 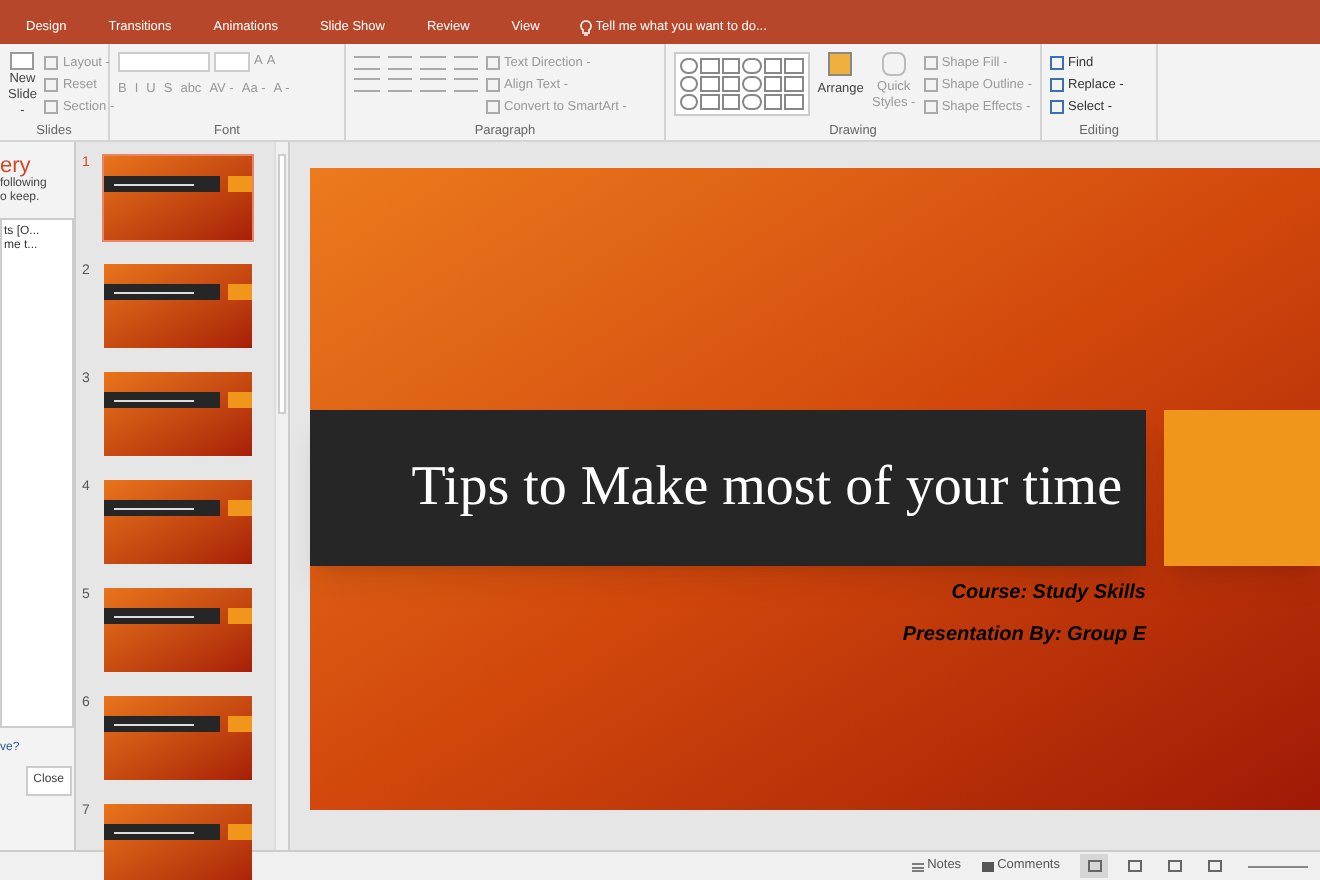 What do you see at coordinates (840, 64) in the screenshot?
I see `arrange-icon` at bounding box center [840, 64].